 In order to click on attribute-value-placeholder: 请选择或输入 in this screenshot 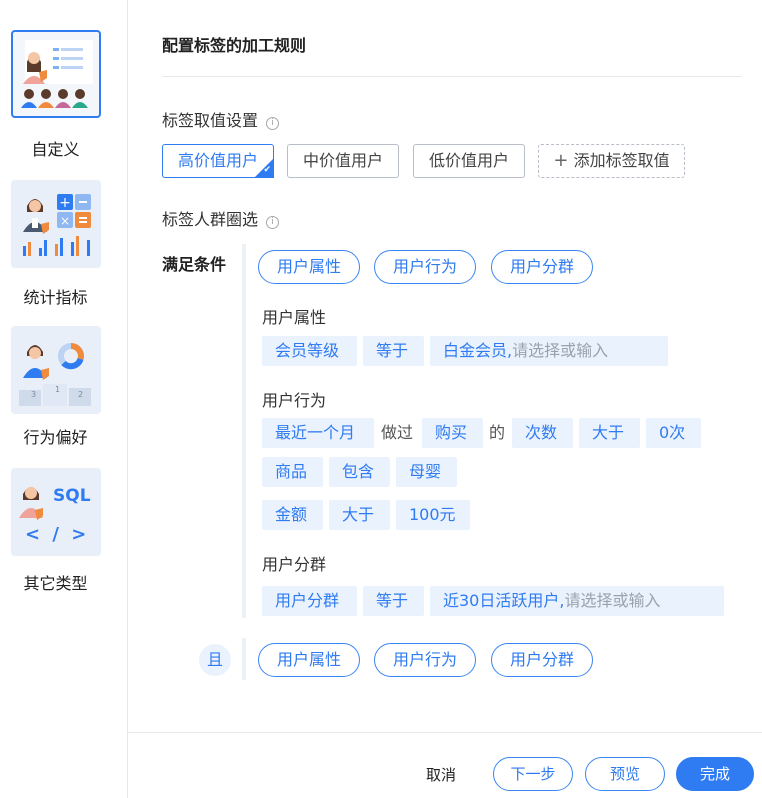, I will do `click(560, 350)`.